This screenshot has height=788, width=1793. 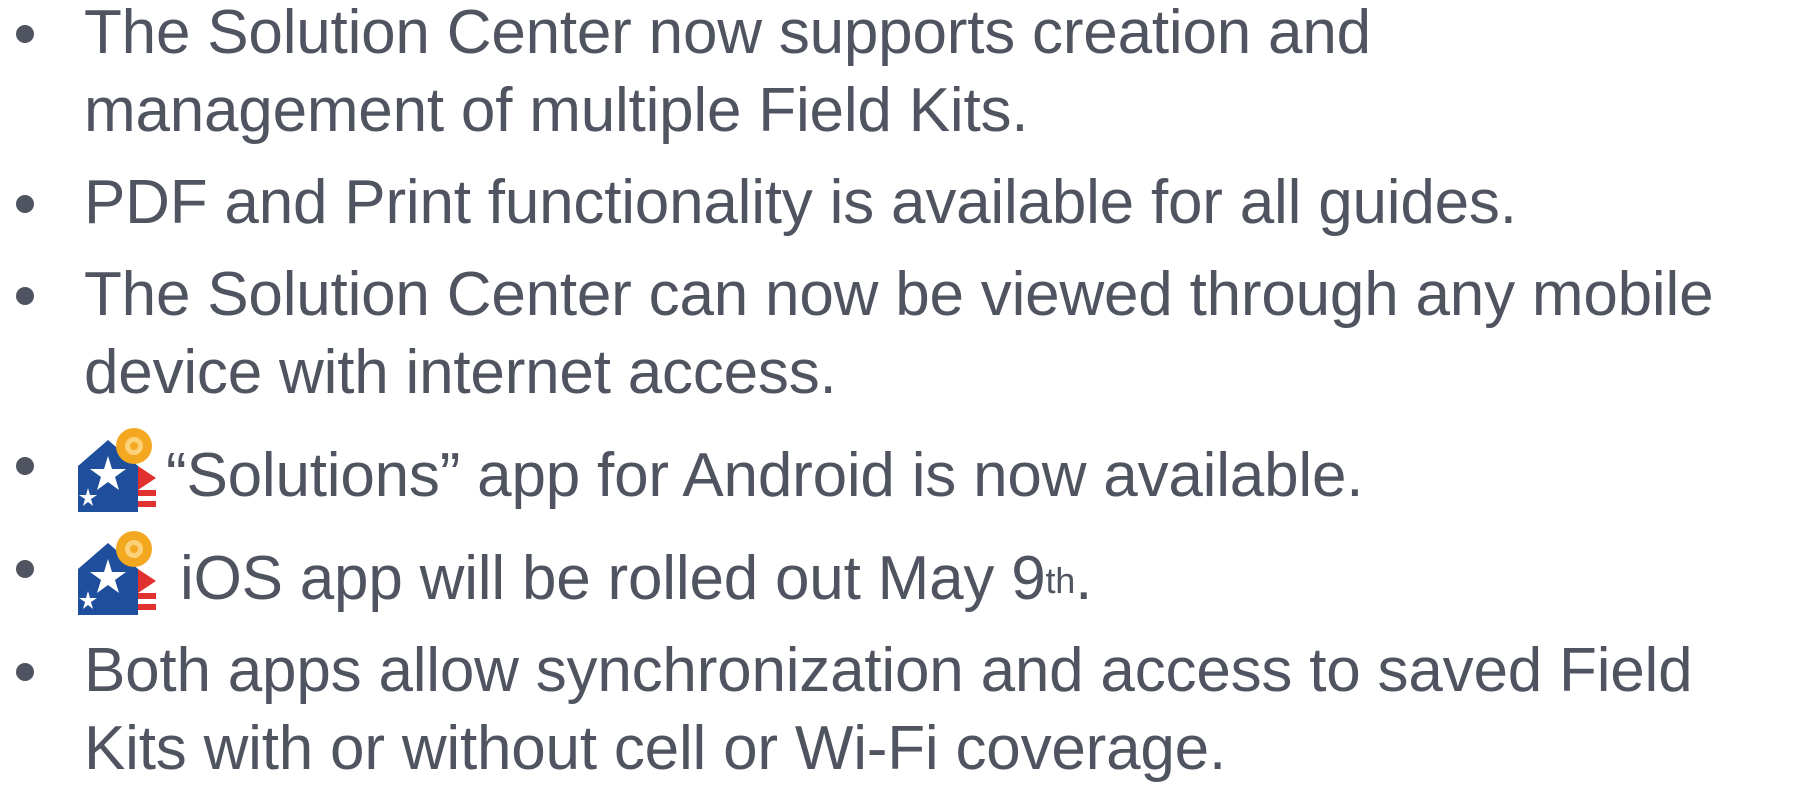 What do you see at coordinates (460, 372) in the screenshot?
I see `bullet-text-line: device with internet access.` at bounding box center [460, 372].